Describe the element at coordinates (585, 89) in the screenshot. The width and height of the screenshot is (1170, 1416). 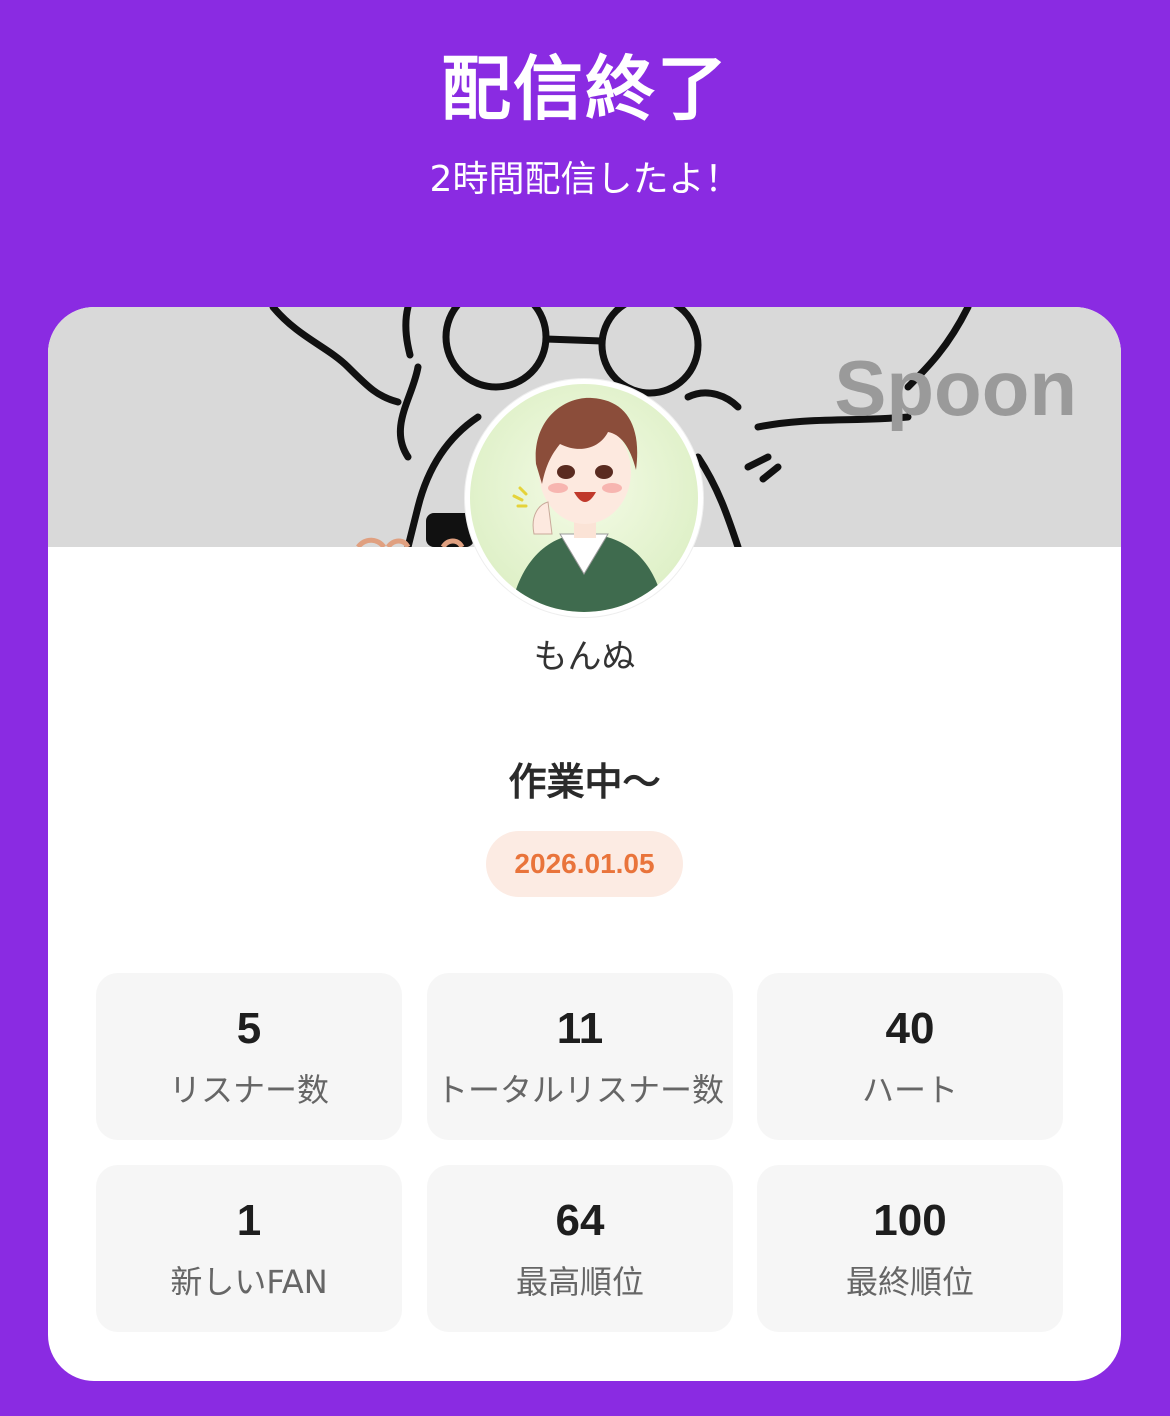
I see `page-title: 配信終了` at that location.